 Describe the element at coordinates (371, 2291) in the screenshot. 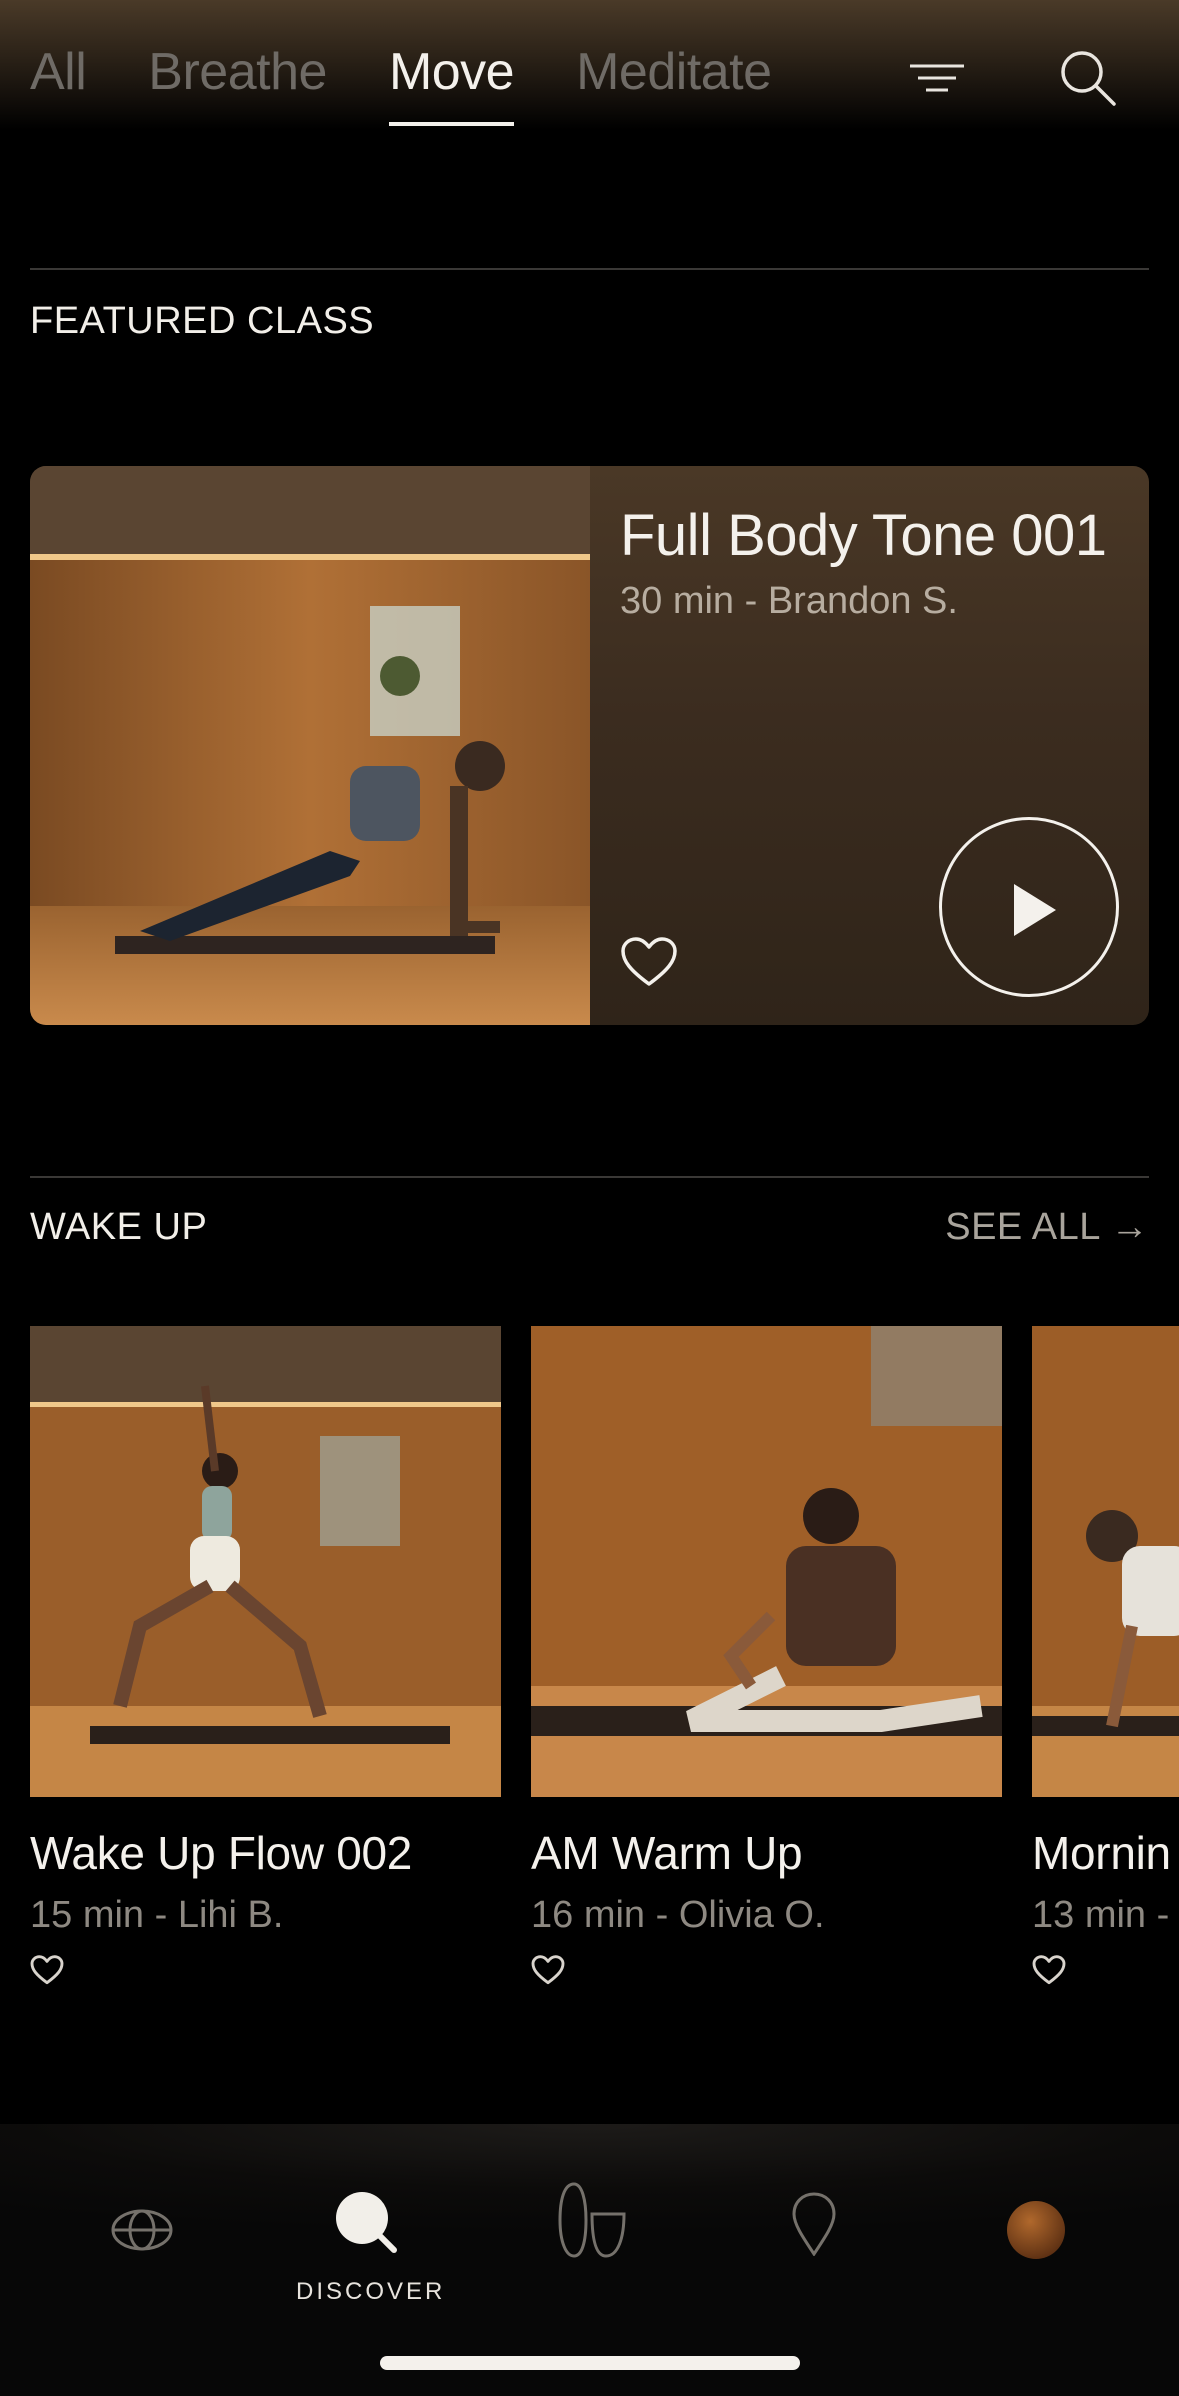

I see `nav-discover-label: DISCOVER` at that location.